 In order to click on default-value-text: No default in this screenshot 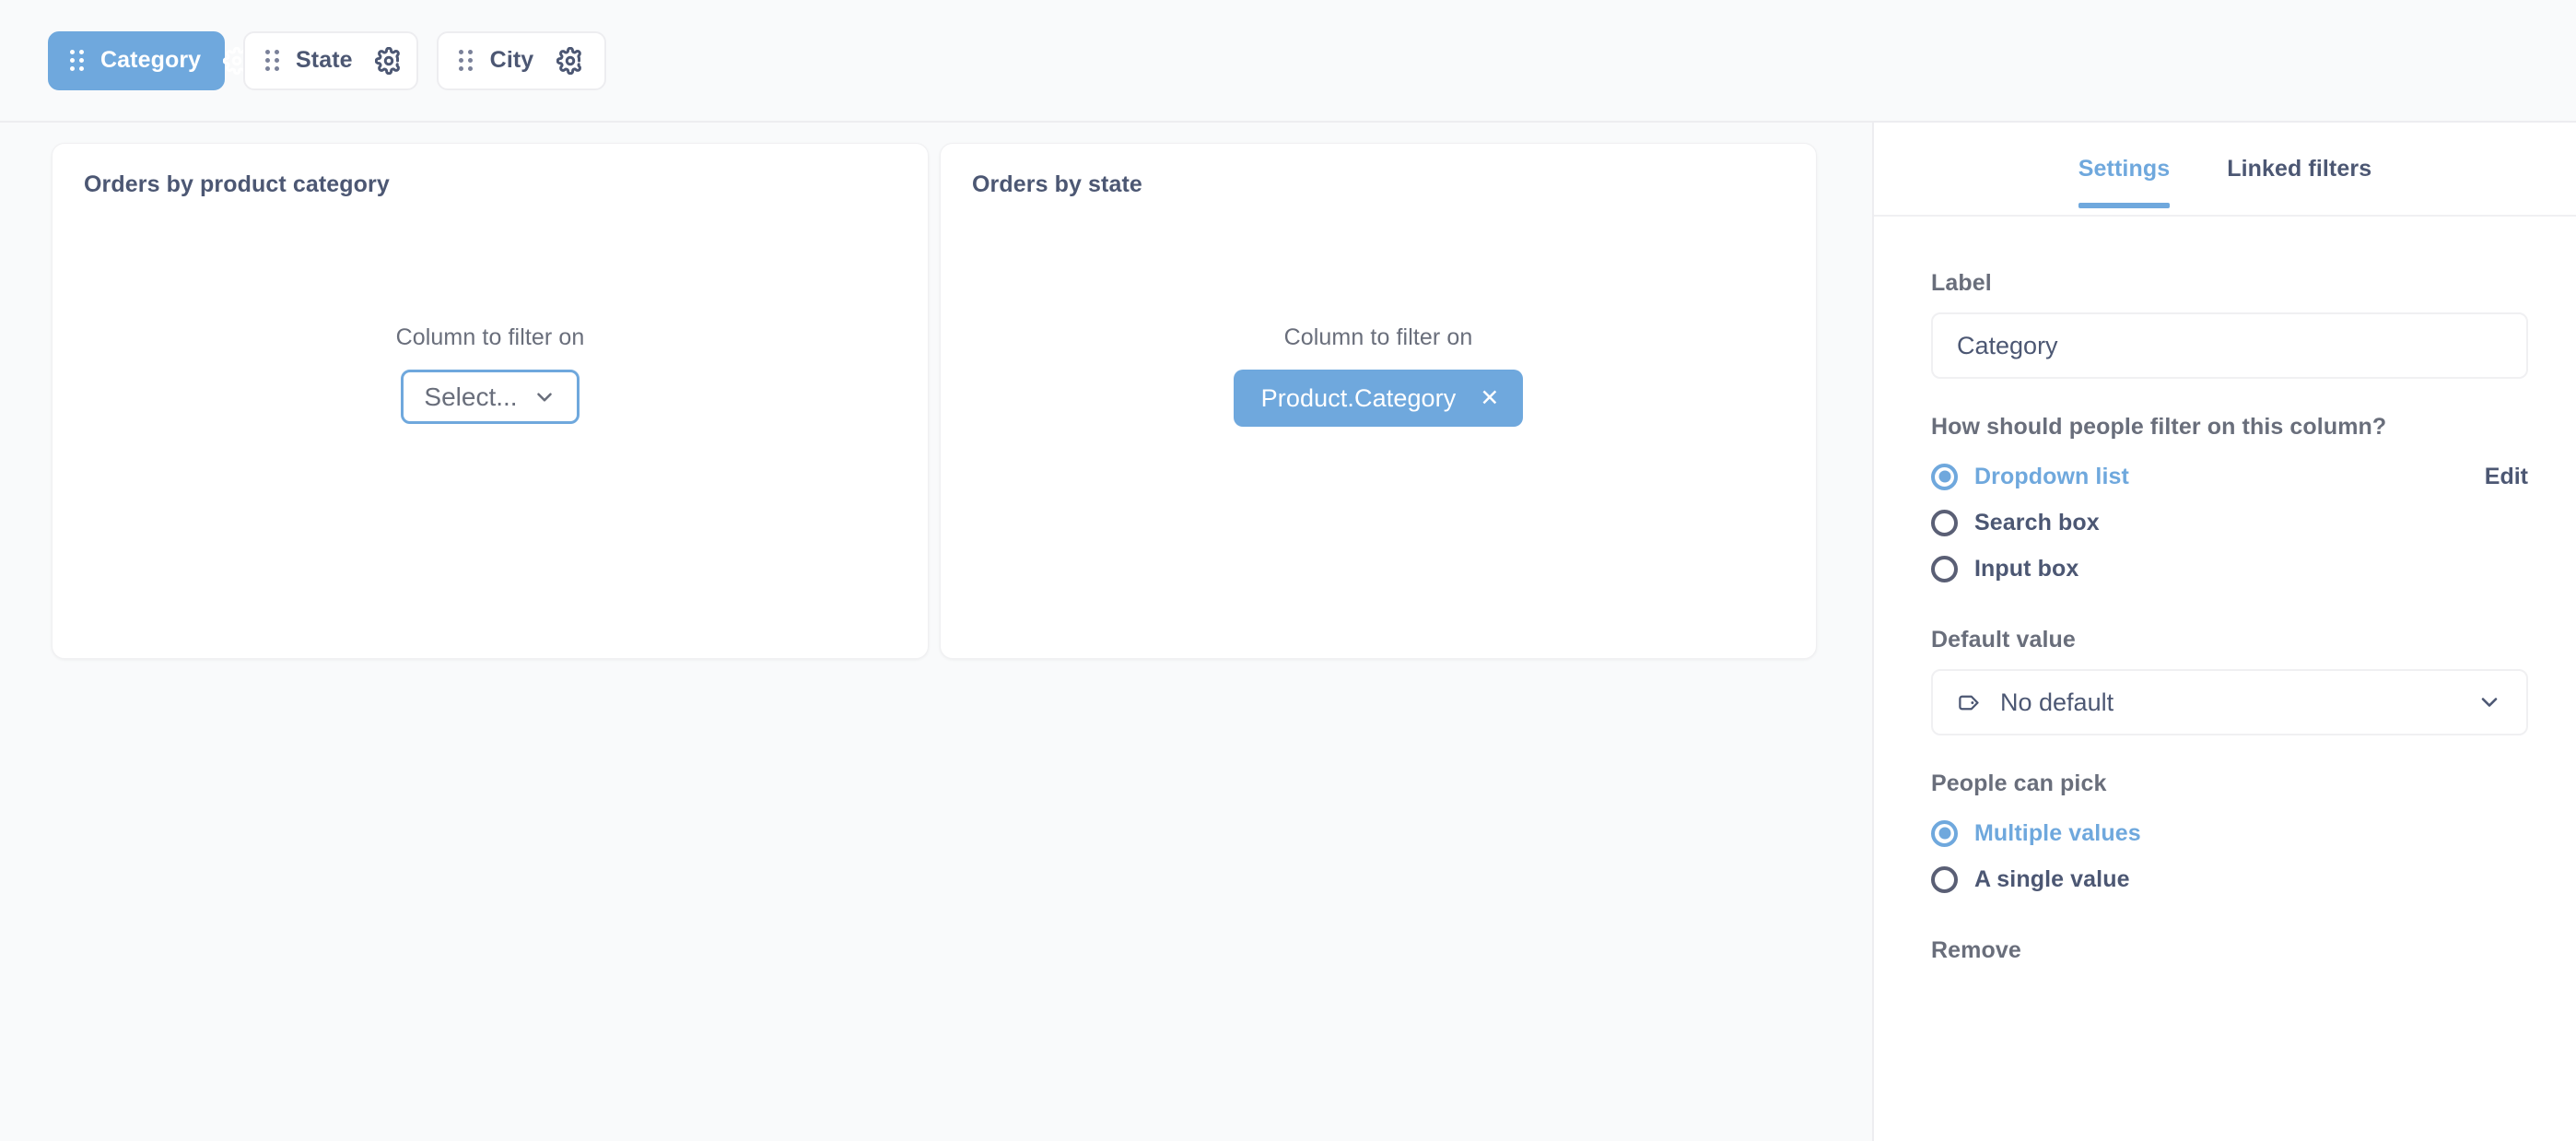, I will do `click(2057, 702)`.